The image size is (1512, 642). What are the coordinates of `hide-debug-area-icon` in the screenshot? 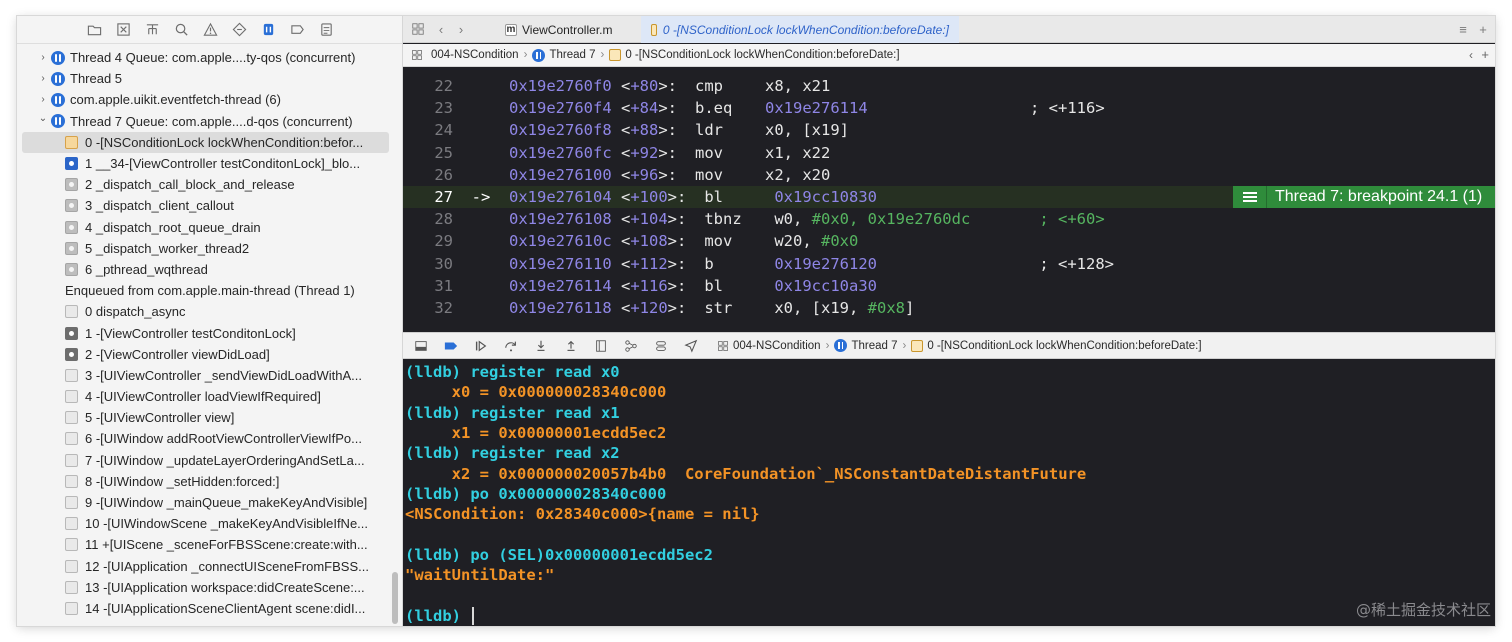 It's located at (420, 345).